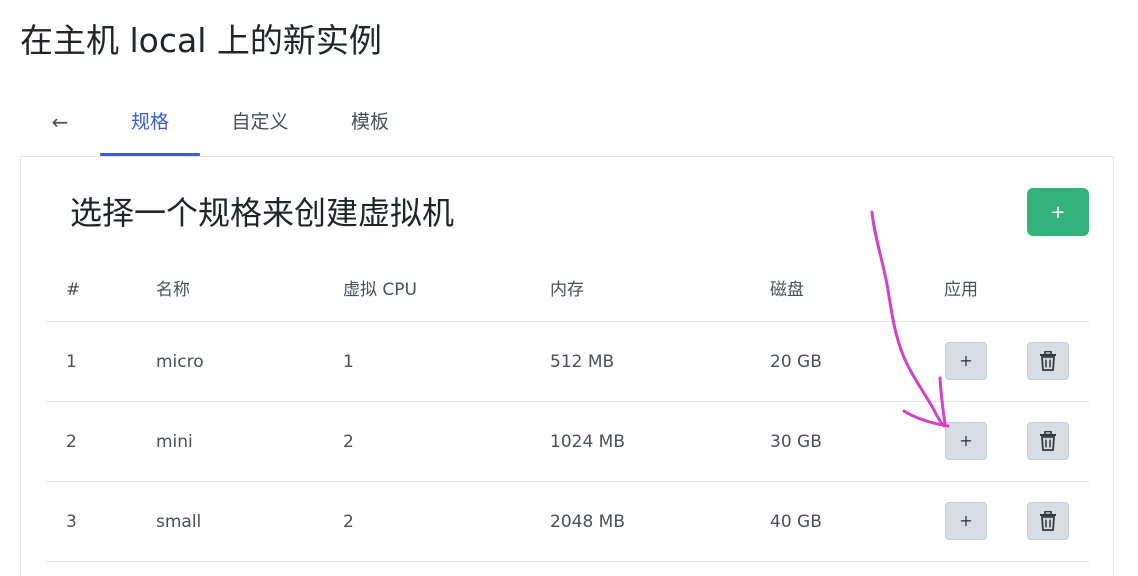 This screenshot has height=576, width=1138. Describe the element at coordinates (567, 290) in the screenshot. I see `header-memory: 内存` at that location.